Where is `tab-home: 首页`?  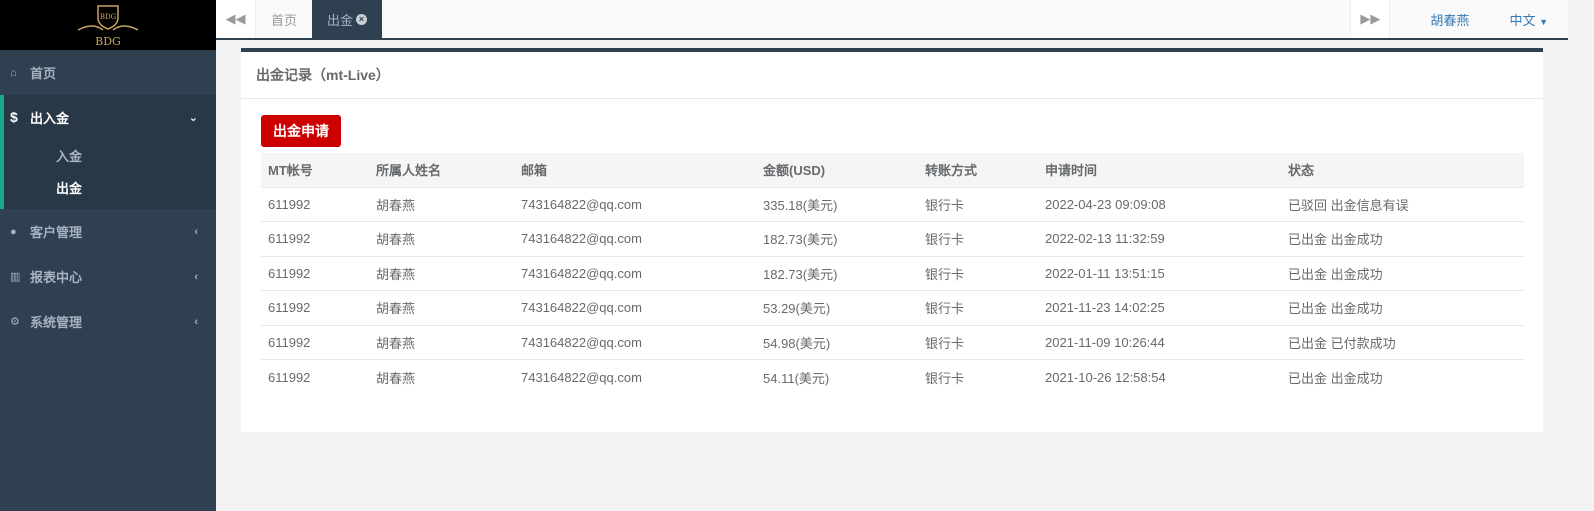 tab-home: 首页 is located at coordinates (284, 19).